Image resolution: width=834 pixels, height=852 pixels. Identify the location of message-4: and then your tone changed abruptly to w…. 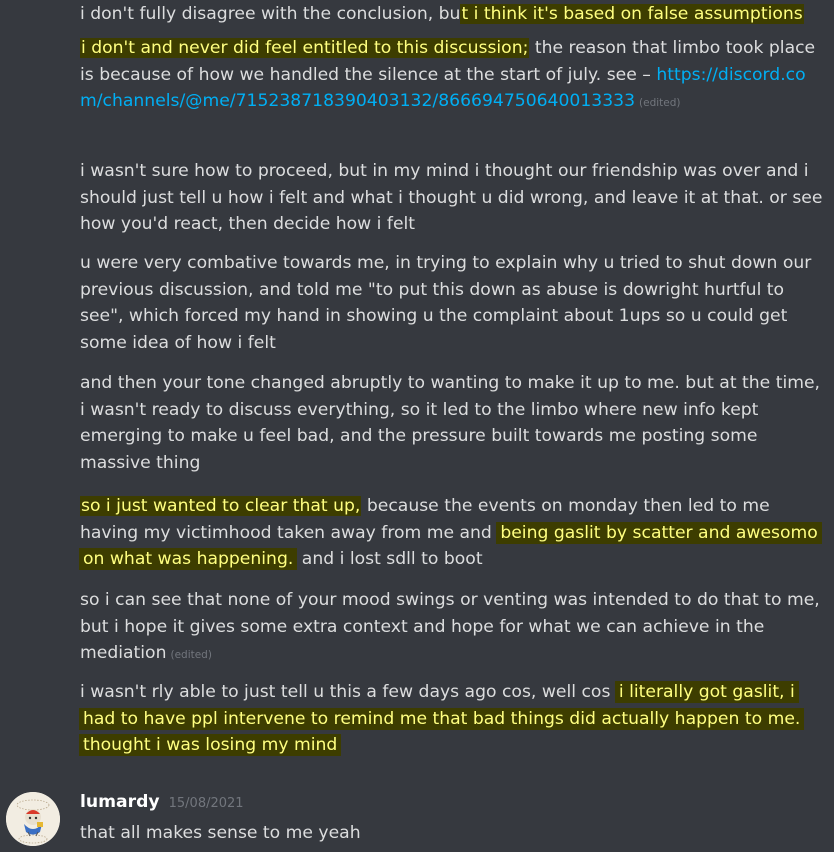
(453, 423).